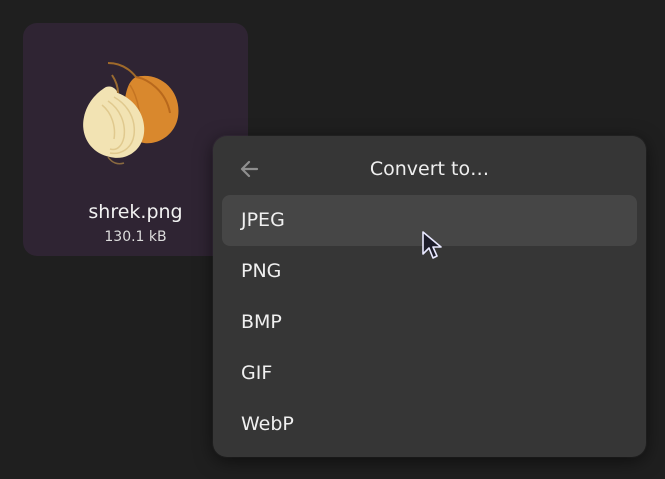 The width and height of the screenshot is (665, 479). Describe the element at coordinates (257, 373) in the screenshot. I see `menu-item-label: GIF` at that location.